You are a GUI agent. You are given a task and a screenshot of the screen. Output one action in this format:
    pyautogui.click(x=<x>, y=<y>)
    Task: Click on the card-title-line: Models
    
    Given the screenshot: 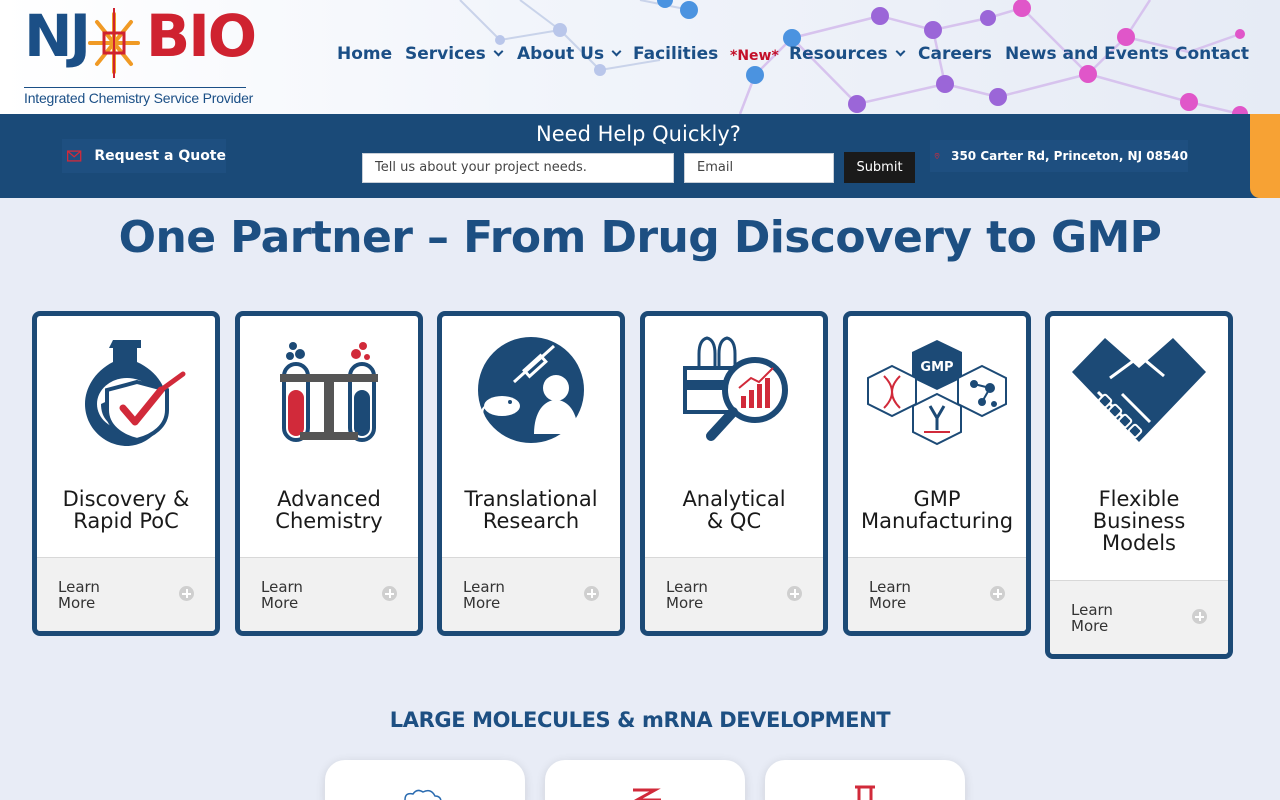 What is the action you would take?
    pyautogui.click(x=1139, y=543)
    